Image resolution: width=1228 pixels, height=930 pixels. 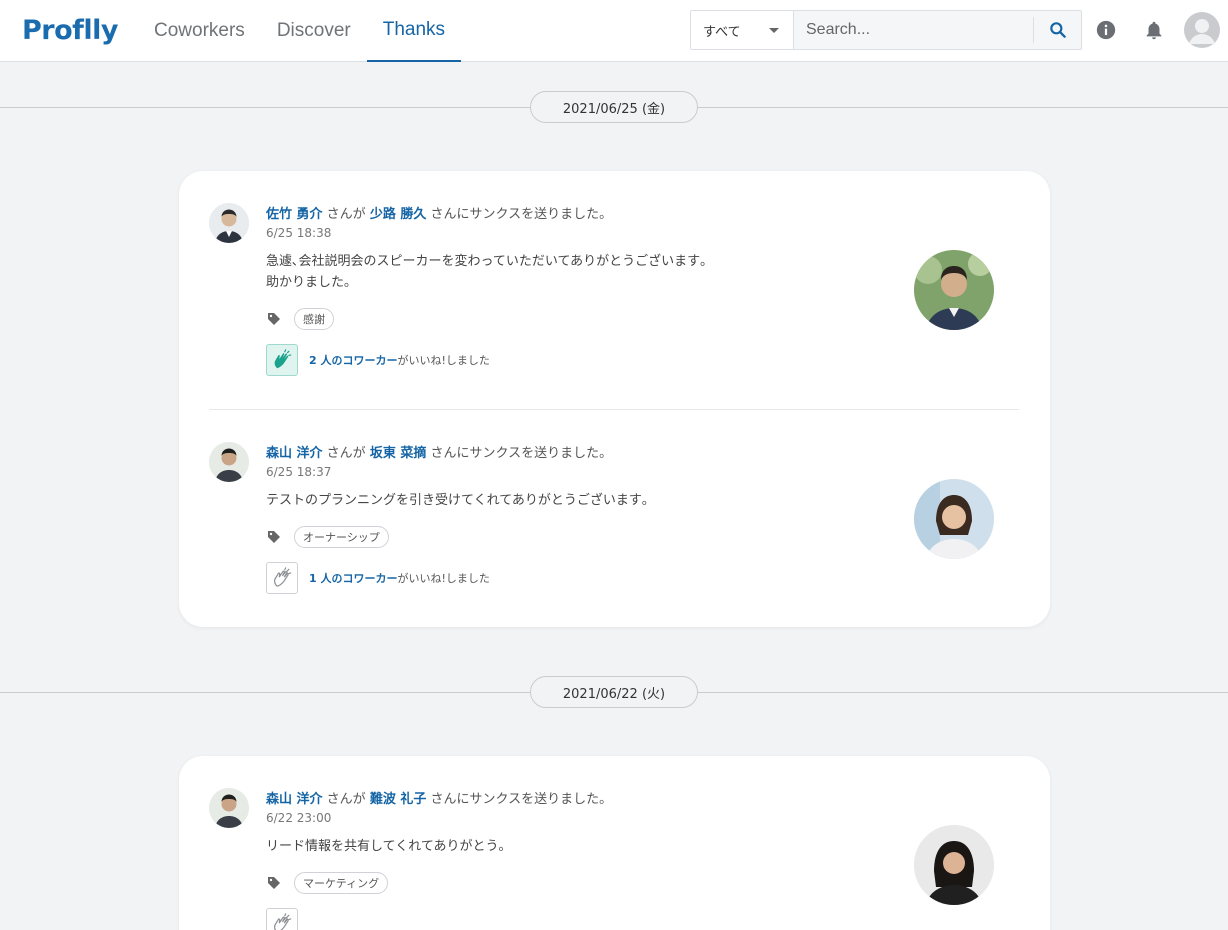 I want to click on message-line: テストのプランニングを引き受けてくれてありがとうございます｡, so click(x=457, y=500).